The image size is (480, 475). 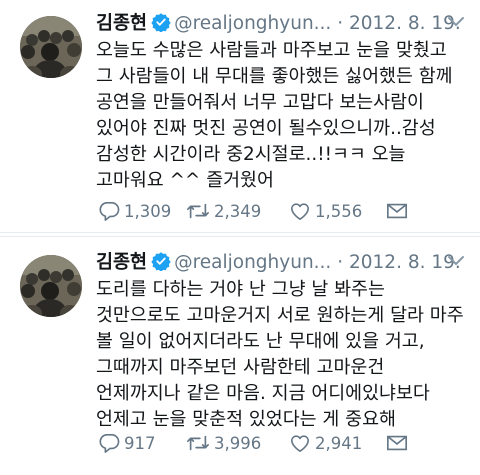 I want to click on retweet-count: 2,349, so click(x=238, y=211).